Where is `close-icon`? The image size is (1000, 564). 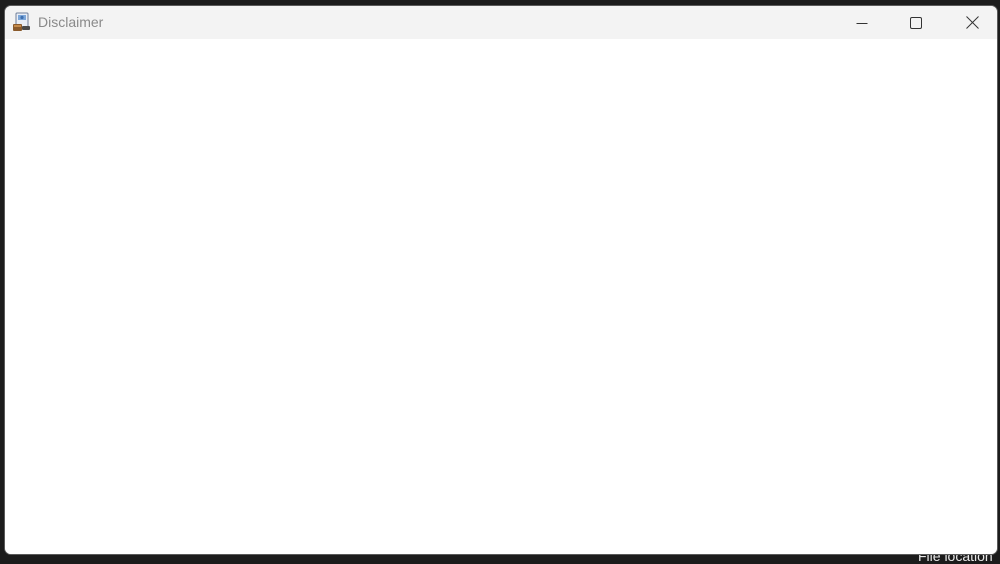 close-icon is located at coordinates (972, 22).